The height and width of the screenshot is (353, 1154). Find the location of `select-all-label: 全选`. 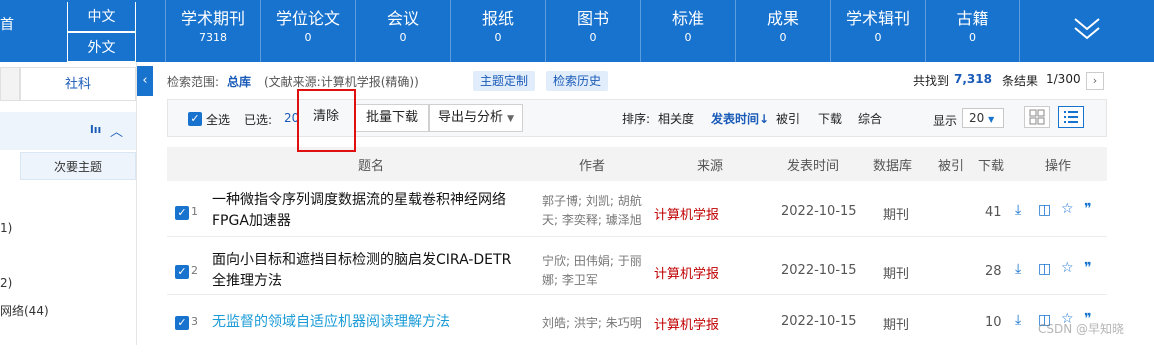

select-all-label: 全选 is located at coordinates (218, 119).